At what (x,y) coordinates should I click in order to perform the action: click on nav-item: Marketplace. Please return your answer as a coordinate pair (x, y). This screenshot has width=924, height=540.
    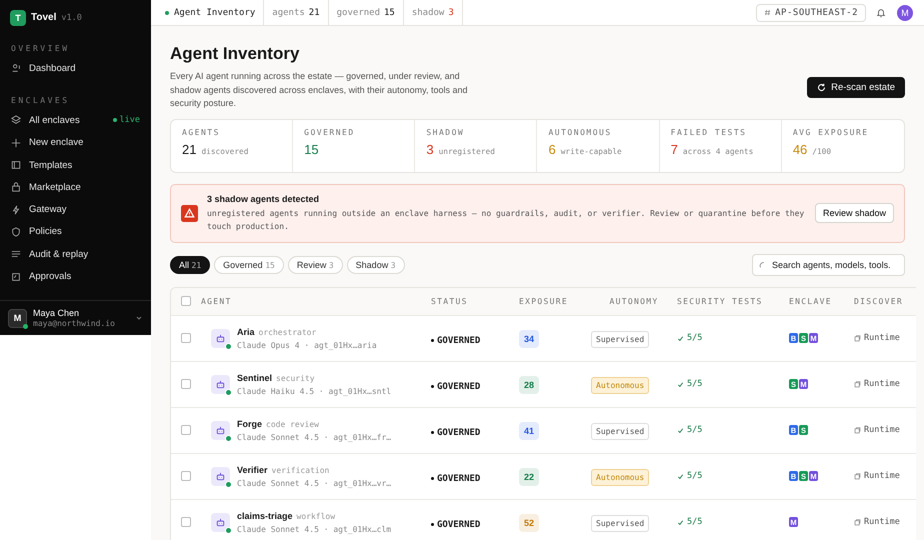
    Looking at the image, I should click on (75, 187).